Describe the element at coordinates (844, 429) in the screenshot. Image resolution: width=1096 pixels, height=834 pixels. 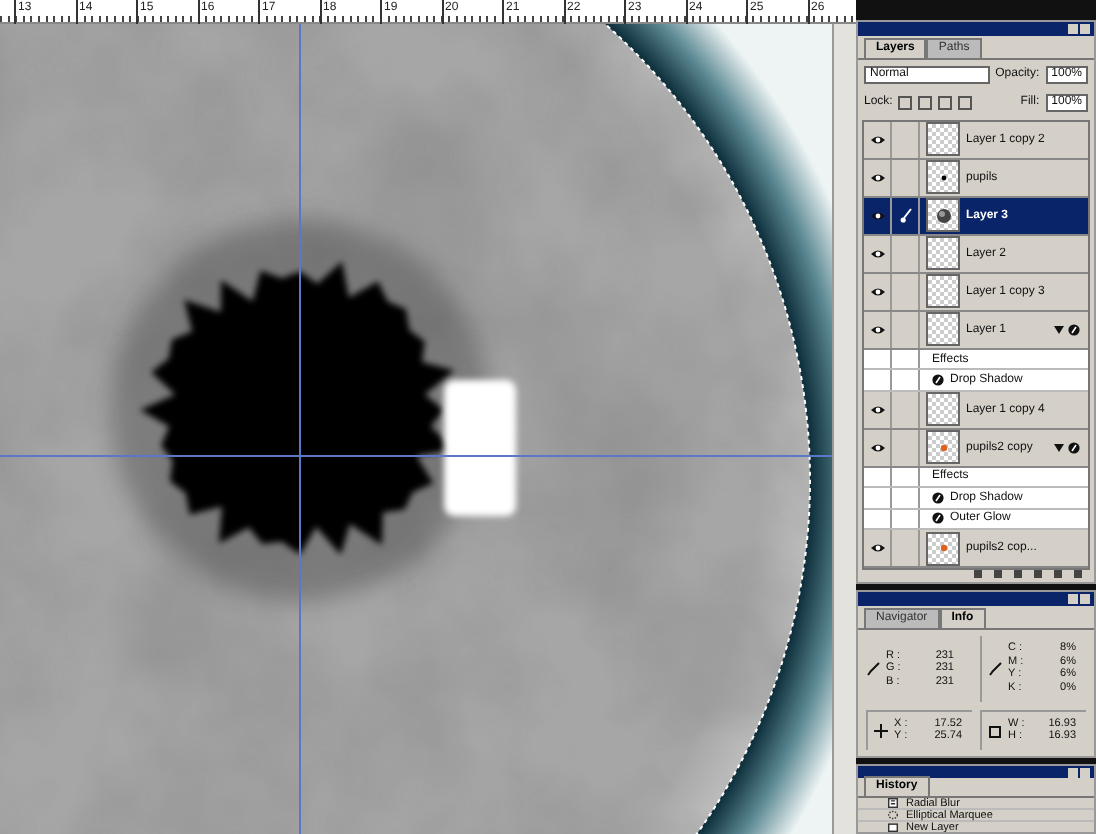
I see `scrollbar` at that location.